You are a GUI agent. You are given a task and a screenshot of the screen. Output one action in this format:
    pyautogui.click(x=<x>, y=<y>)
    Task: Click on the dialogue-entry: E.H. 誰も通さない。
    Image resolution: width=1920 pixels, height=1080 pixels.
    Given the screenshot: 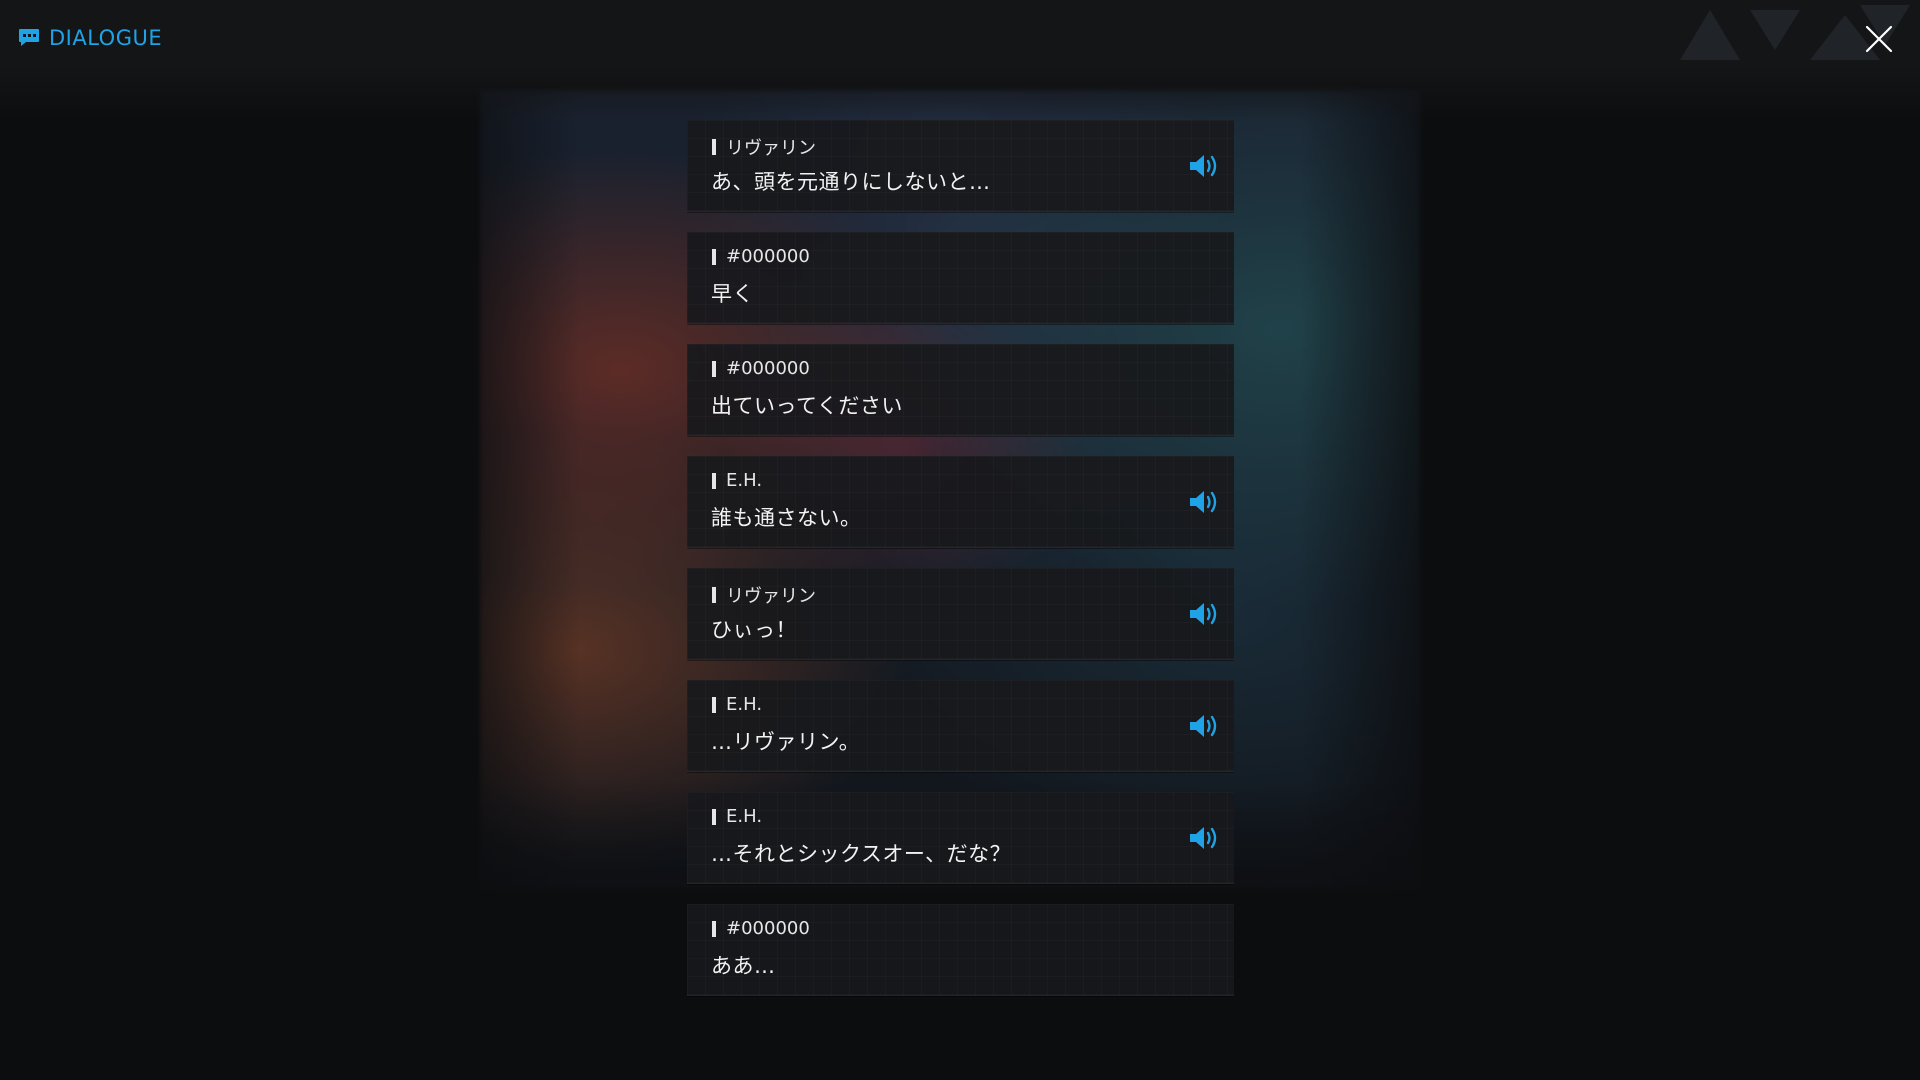 What is the action you would take?
    pyautogui.click(x=960, y=502)
    